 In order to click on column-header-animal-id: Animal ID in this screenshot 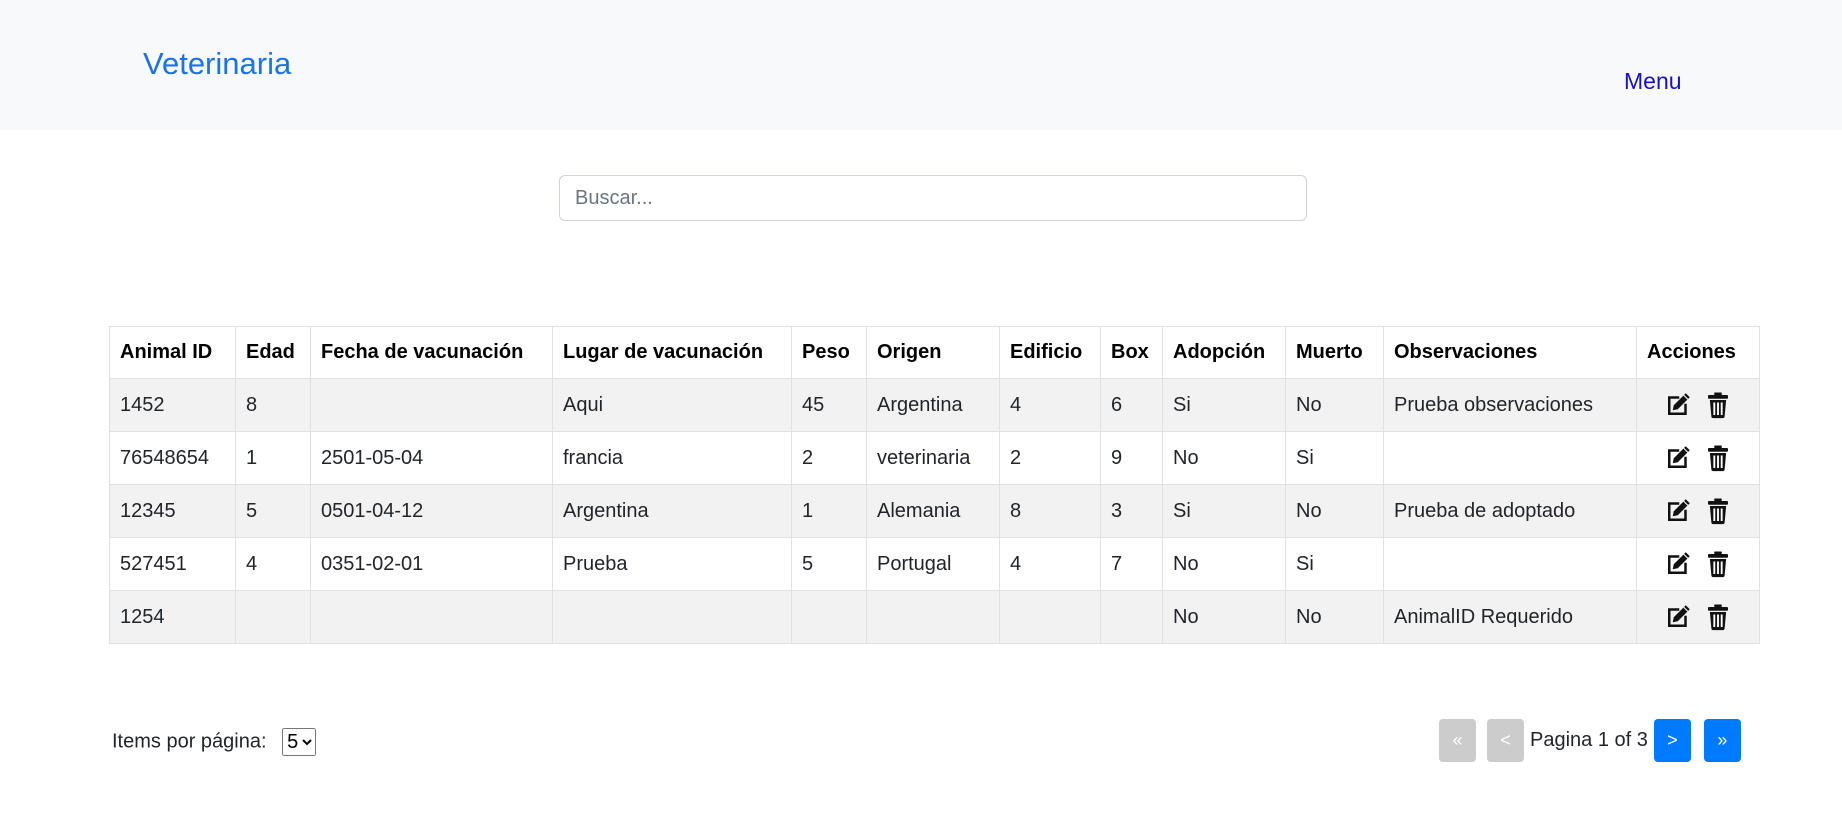, I will do `click(172, 352)`.